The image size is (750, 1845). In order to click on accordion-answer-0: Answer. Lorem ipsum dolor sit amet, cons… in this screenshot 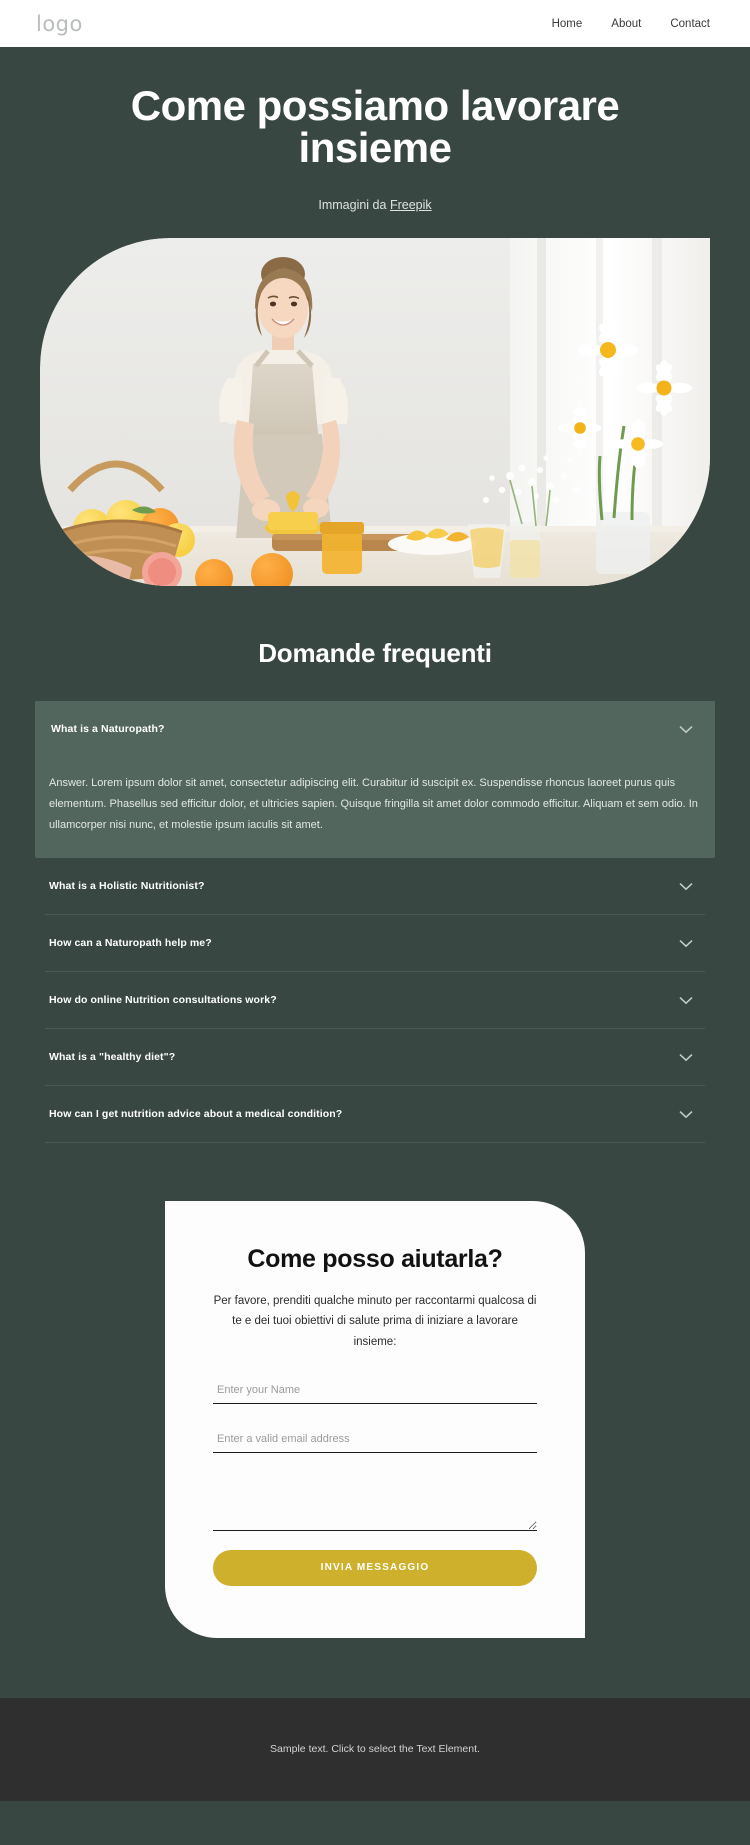, I will do `click(373, 804)`.